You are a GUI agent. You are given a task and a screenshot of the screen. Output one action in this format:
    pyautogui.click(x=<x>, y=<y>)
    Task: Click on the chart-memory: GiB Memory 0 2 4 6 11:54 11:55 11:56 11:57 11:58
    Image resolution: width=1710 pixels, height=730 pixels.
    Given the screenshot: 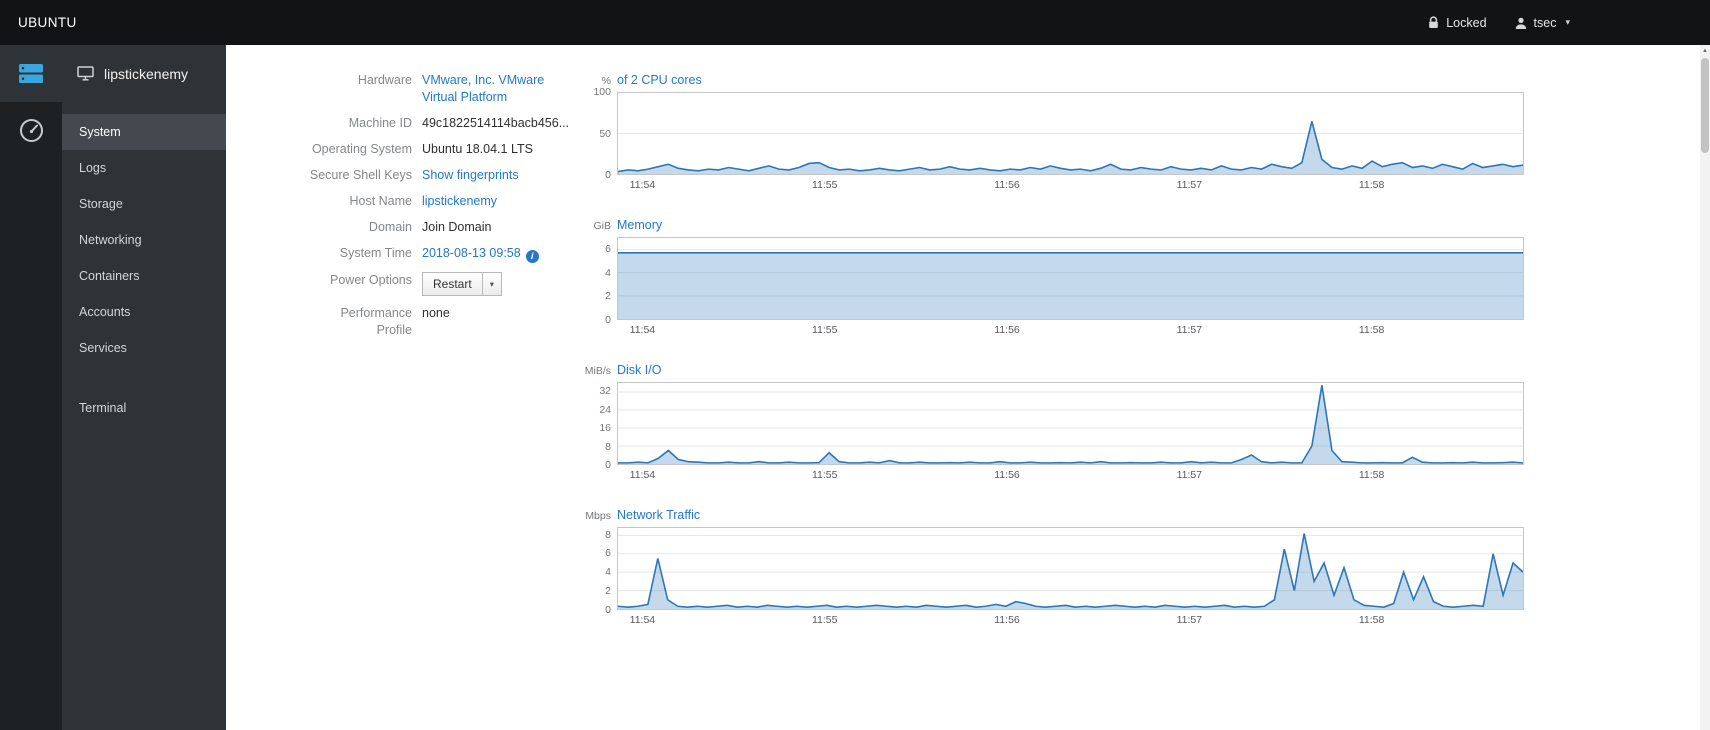 What is the action you would take?
    pyautogui.click(x=1053, y=277)
    